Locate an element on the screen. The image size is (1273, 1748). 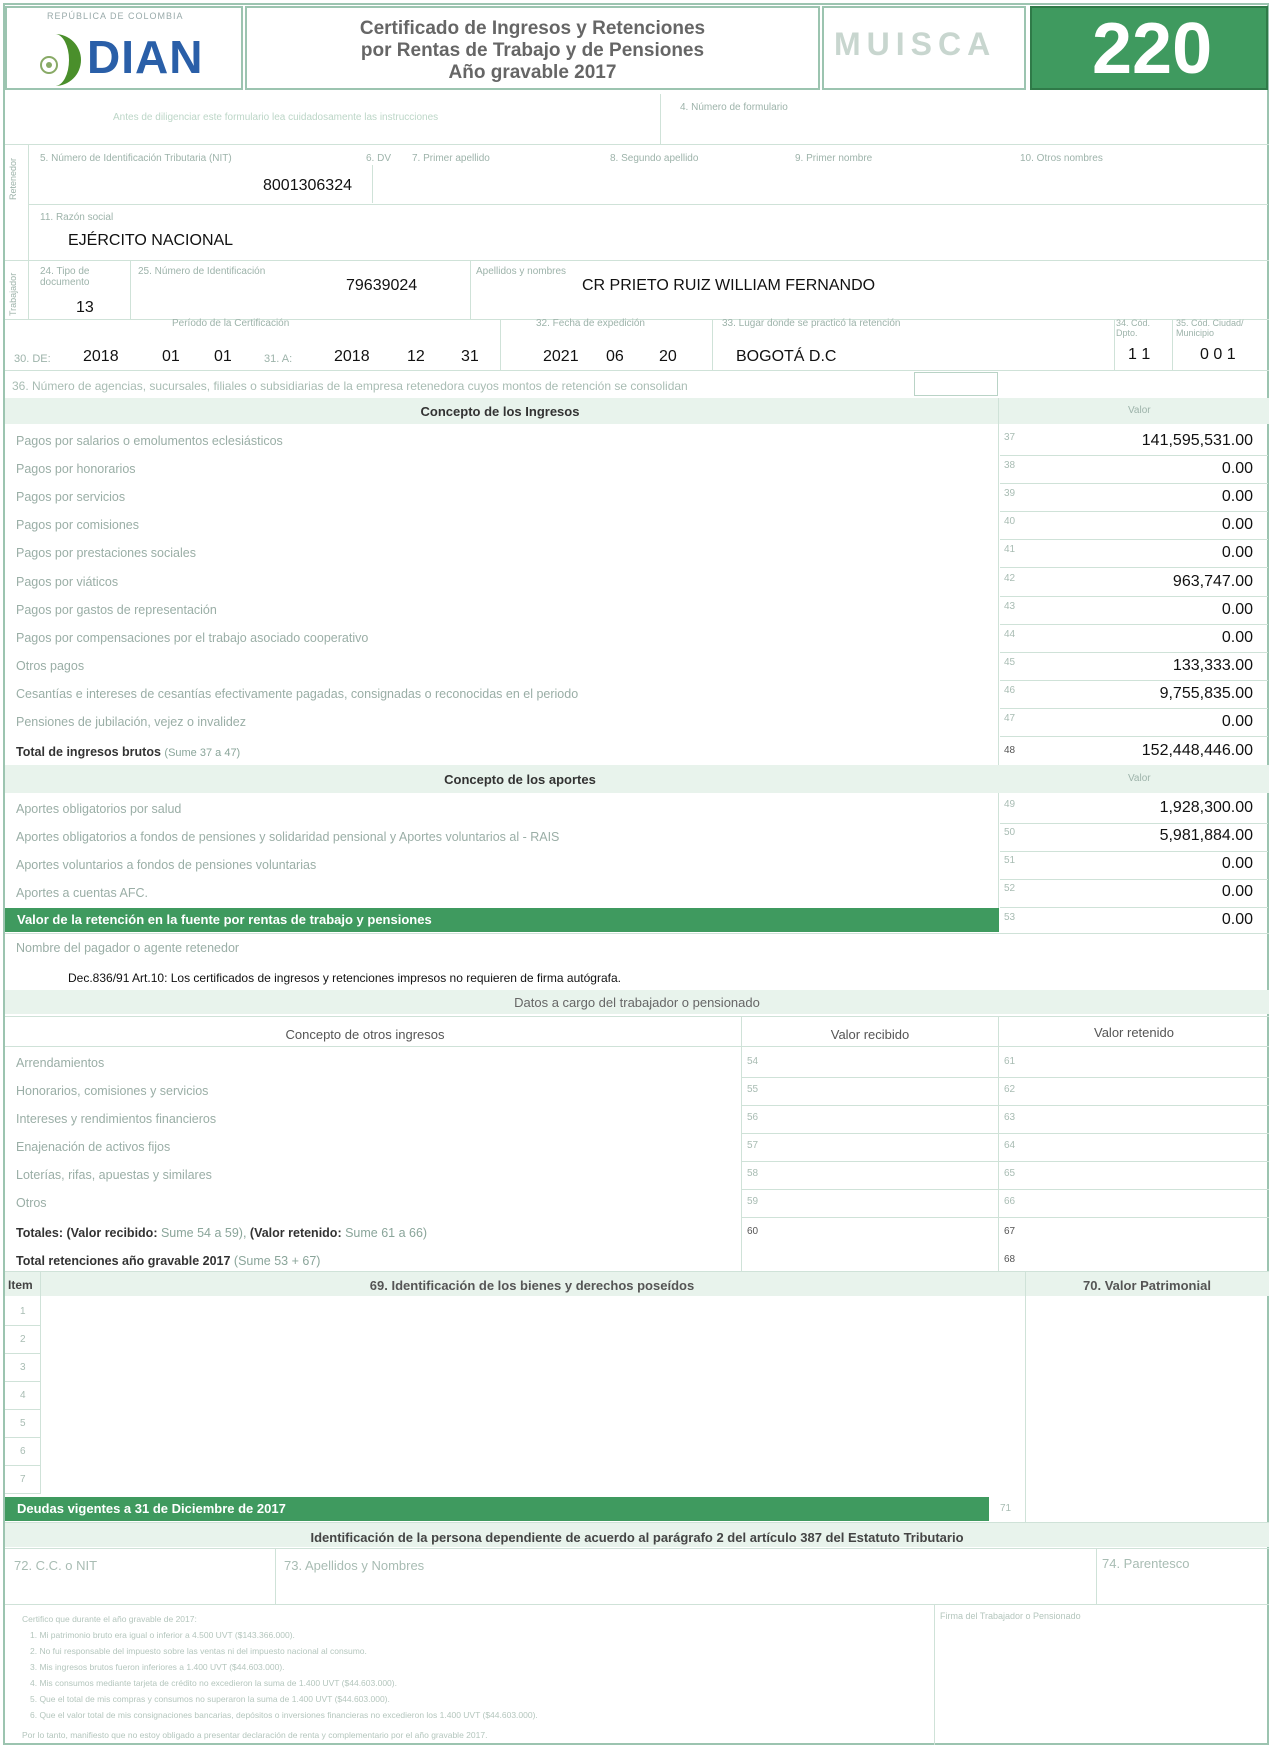
total-ingresos-label: Total de ingresos brutos is located at coordinates (88, 752).